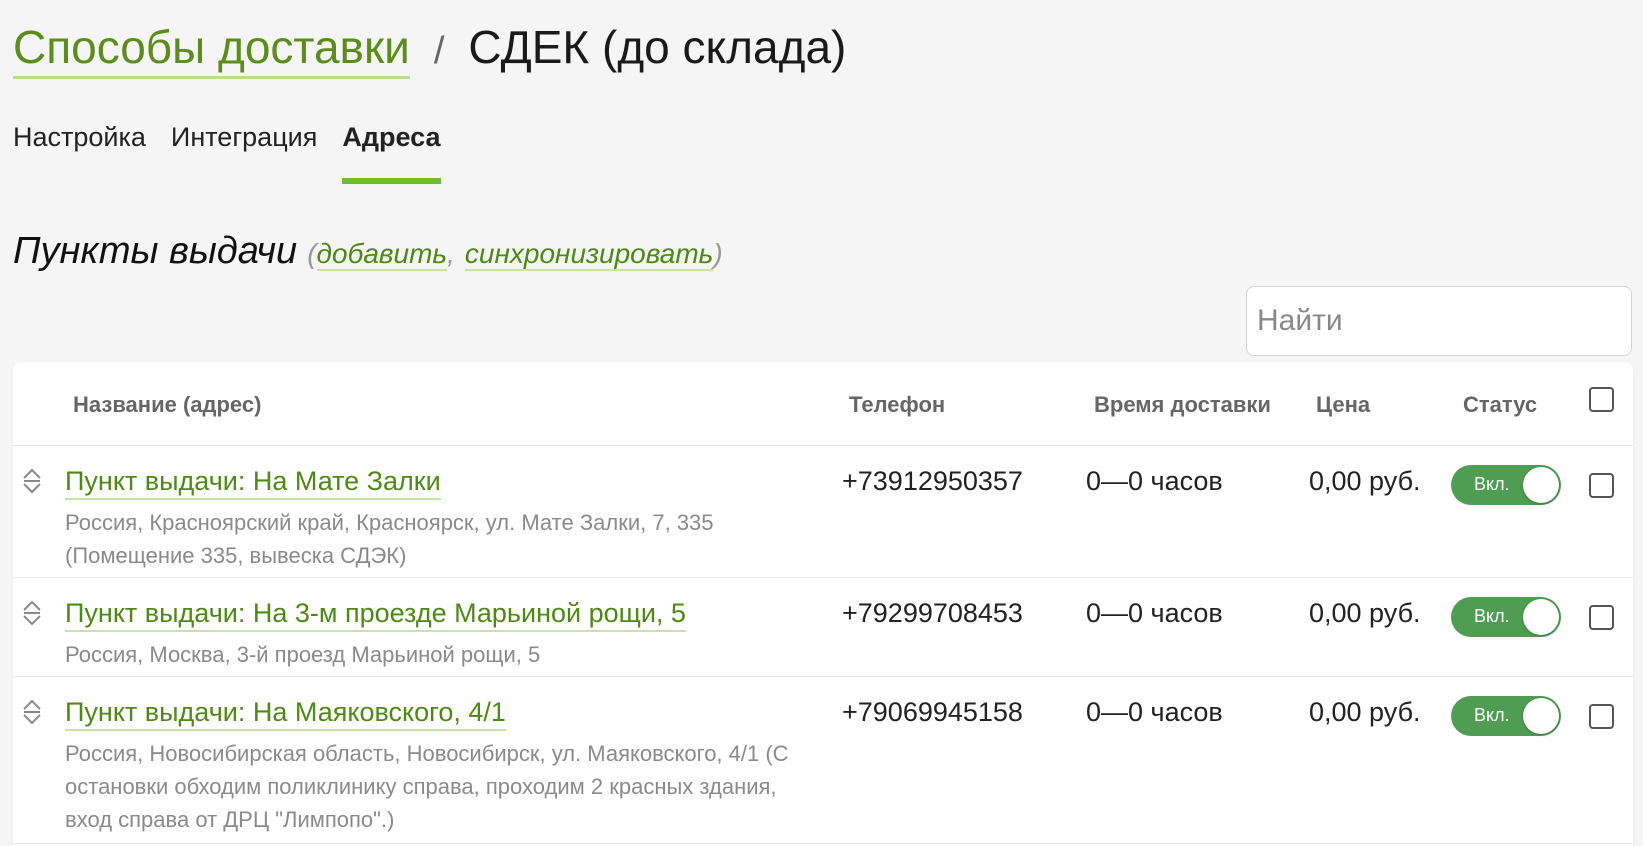 This screenshot has width=1643, height=846. Describe the element at coordinates (589, 254) in the screenshot. I see `sync-link: синхронизировать` at that location.